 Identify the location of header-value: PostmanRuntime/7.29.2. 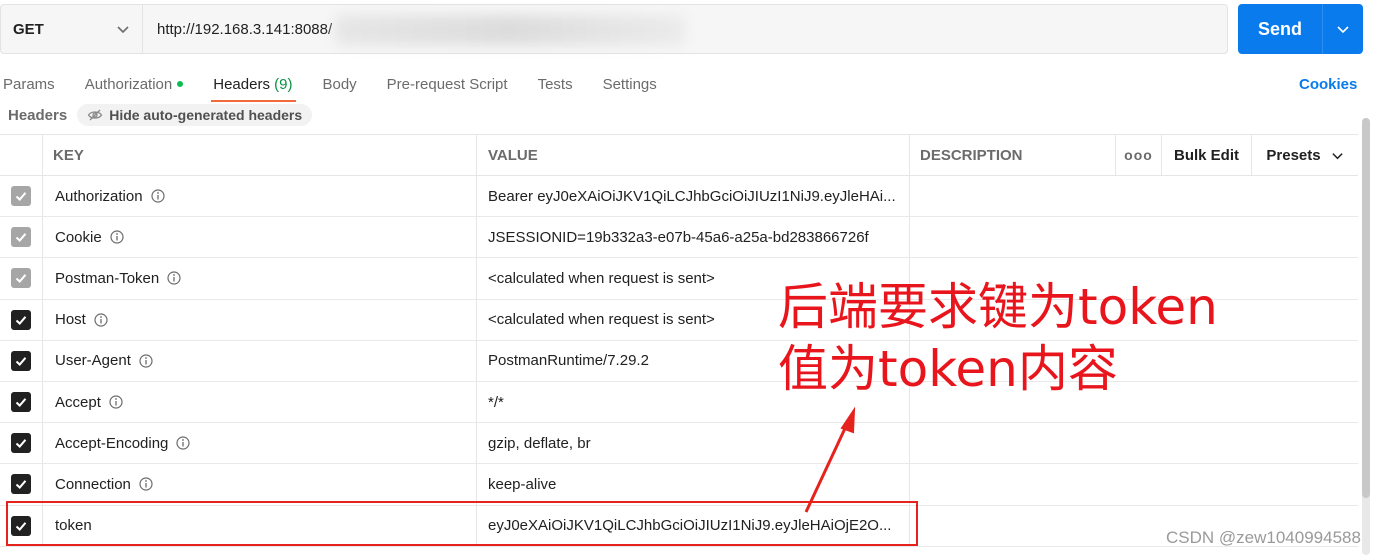
(568, 361).